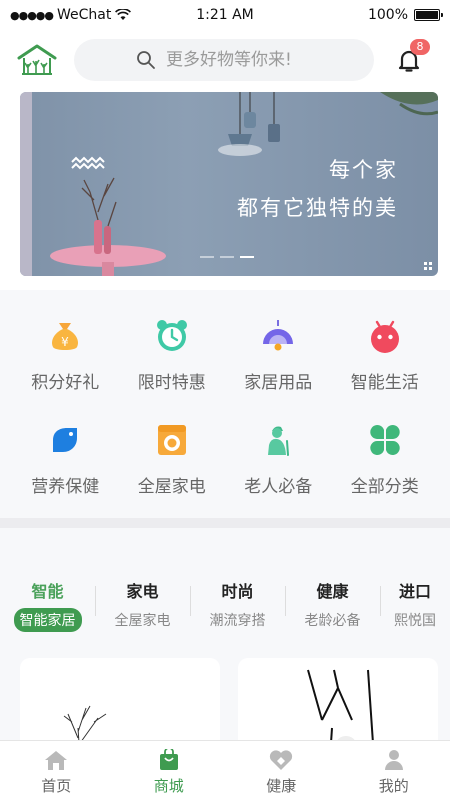 The height and width of the screenshot is (800, 450). I want to click on money-bag-icon: ¥, so click(65, 336).